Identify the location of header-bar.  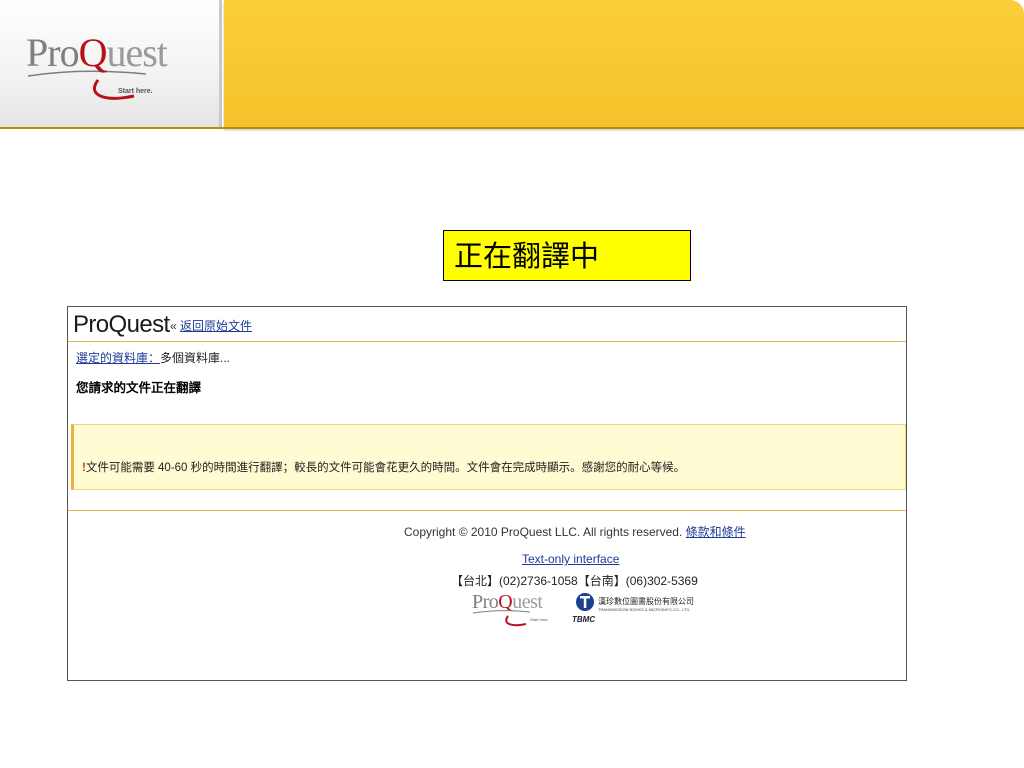
(624, 64).